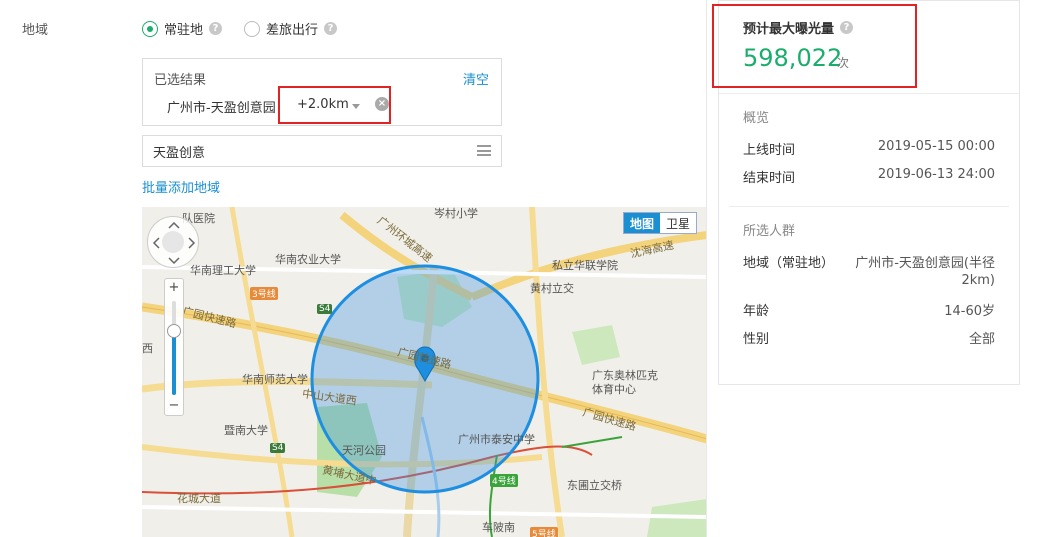 This screenshot has width=1056, height=537. Describe the element at coordinates (706, 268) in the screenshot. I see `panel-divider` at that location.